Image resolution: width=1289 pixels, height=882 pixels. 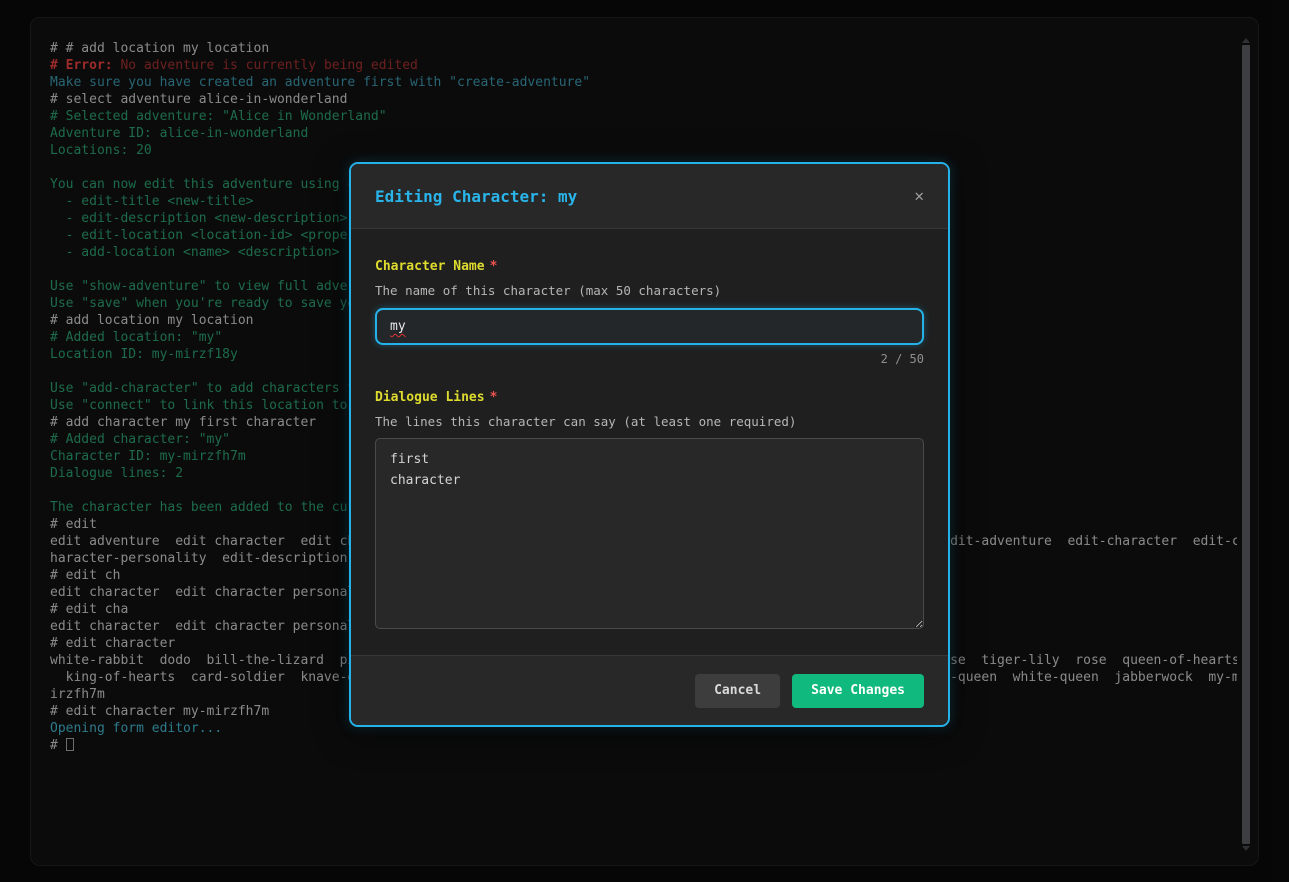 I want to click on modal-header: Editing Character: my ✕, so click(x=649, y=196).